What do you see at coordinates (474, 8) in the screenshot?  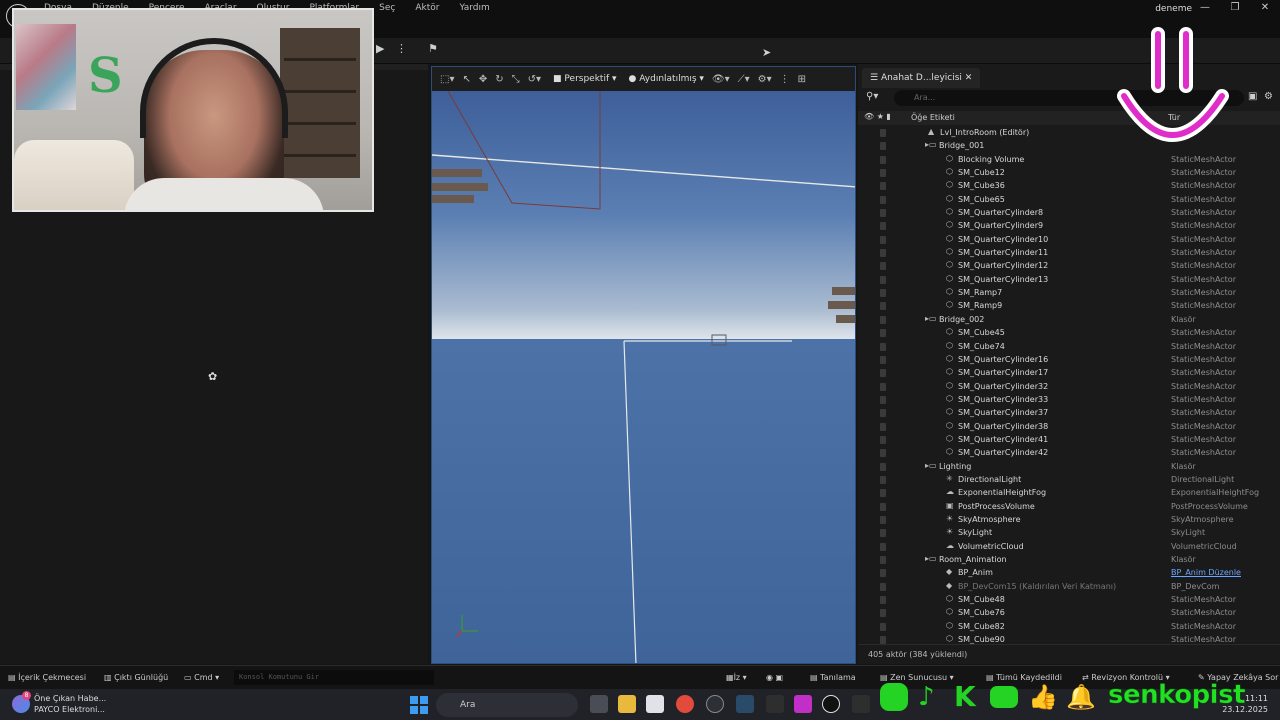 I see `menu-help: Yardım` at bounding box center [474, 8].